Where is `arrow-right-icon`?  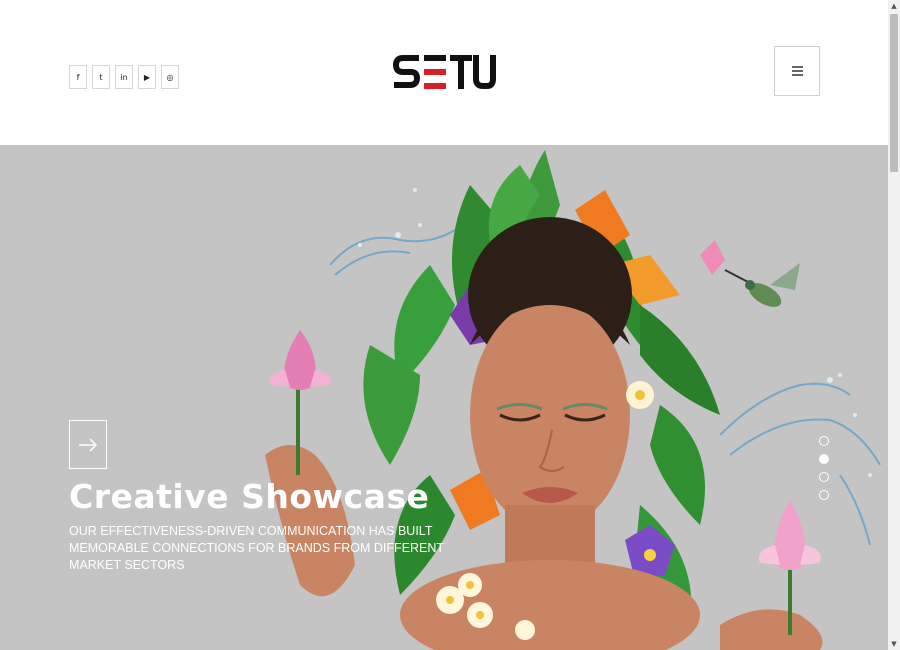
arrow-right-icon is located at coordinates (88, 444).